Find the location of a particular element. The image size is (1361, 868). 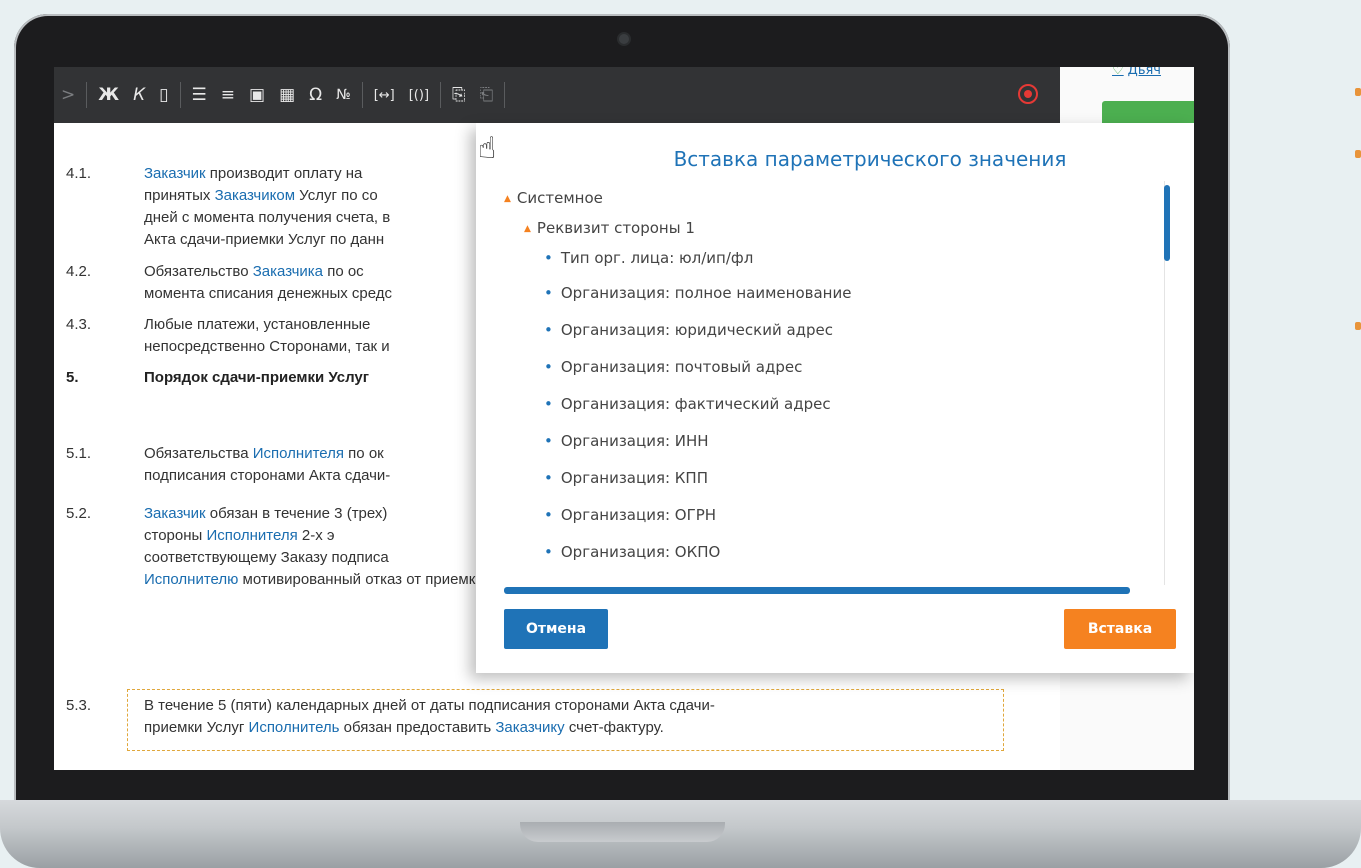

tree-item: • Организация: юридический адрес is located at coordinates (688, 330).